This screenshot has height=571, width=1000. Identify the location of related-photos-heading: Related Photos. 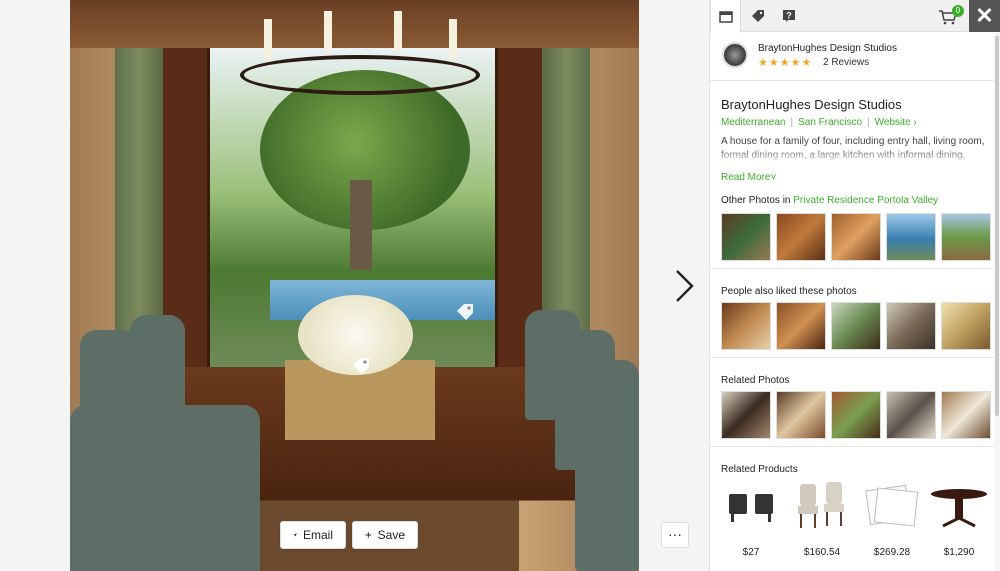
(755, 380).